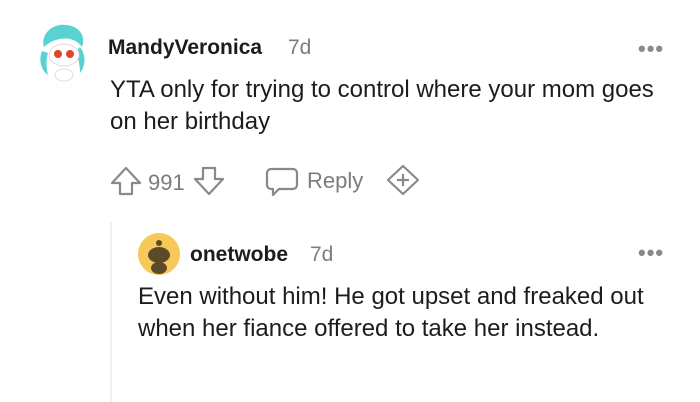  What do you see at coordinates (166, 182) in the screenshot?
I see `vote-count: 991` at bounding box center [166, 182].